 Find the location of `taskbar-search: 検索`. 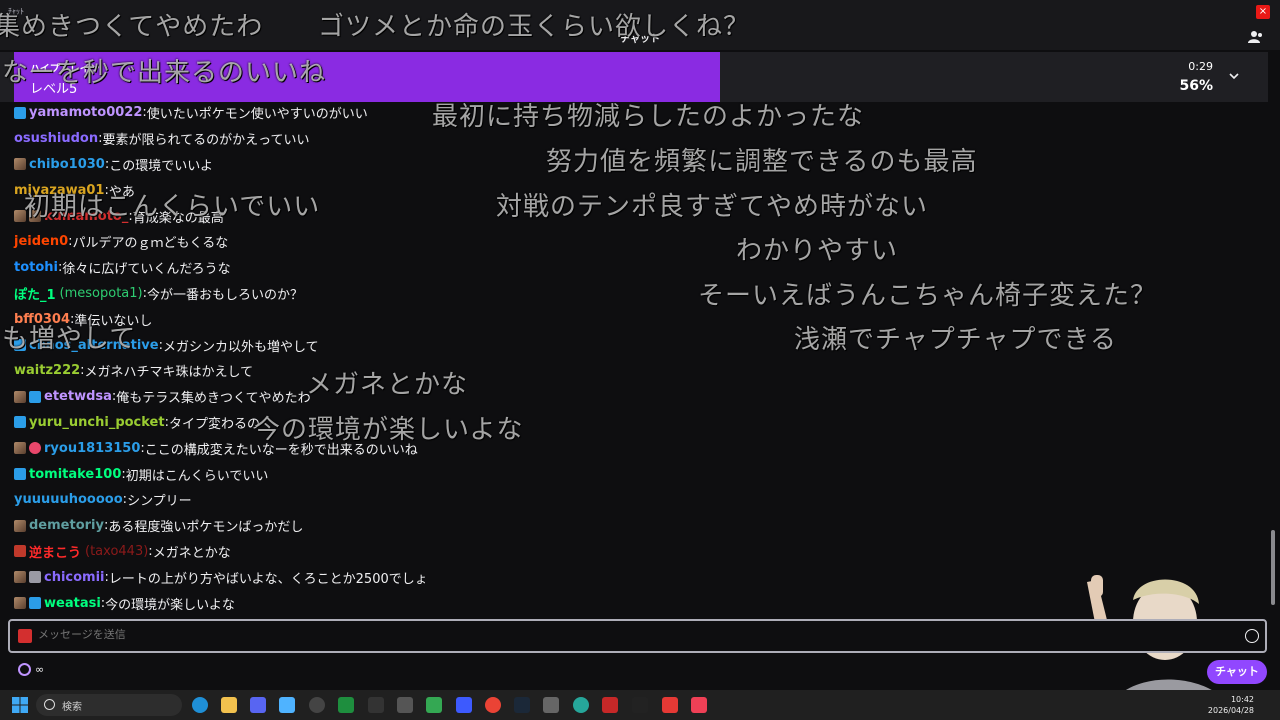

taskbar-search: 検索 is located at coordinates (109, 705).